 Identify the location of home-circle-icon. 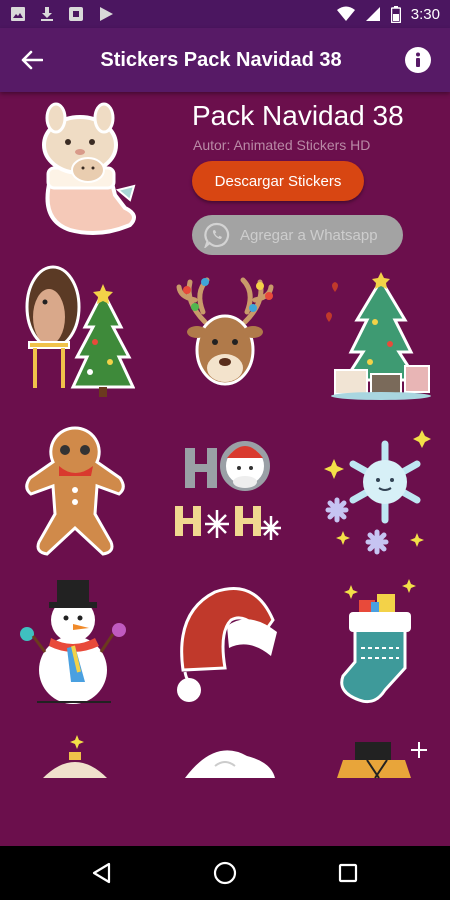
(225, 873).